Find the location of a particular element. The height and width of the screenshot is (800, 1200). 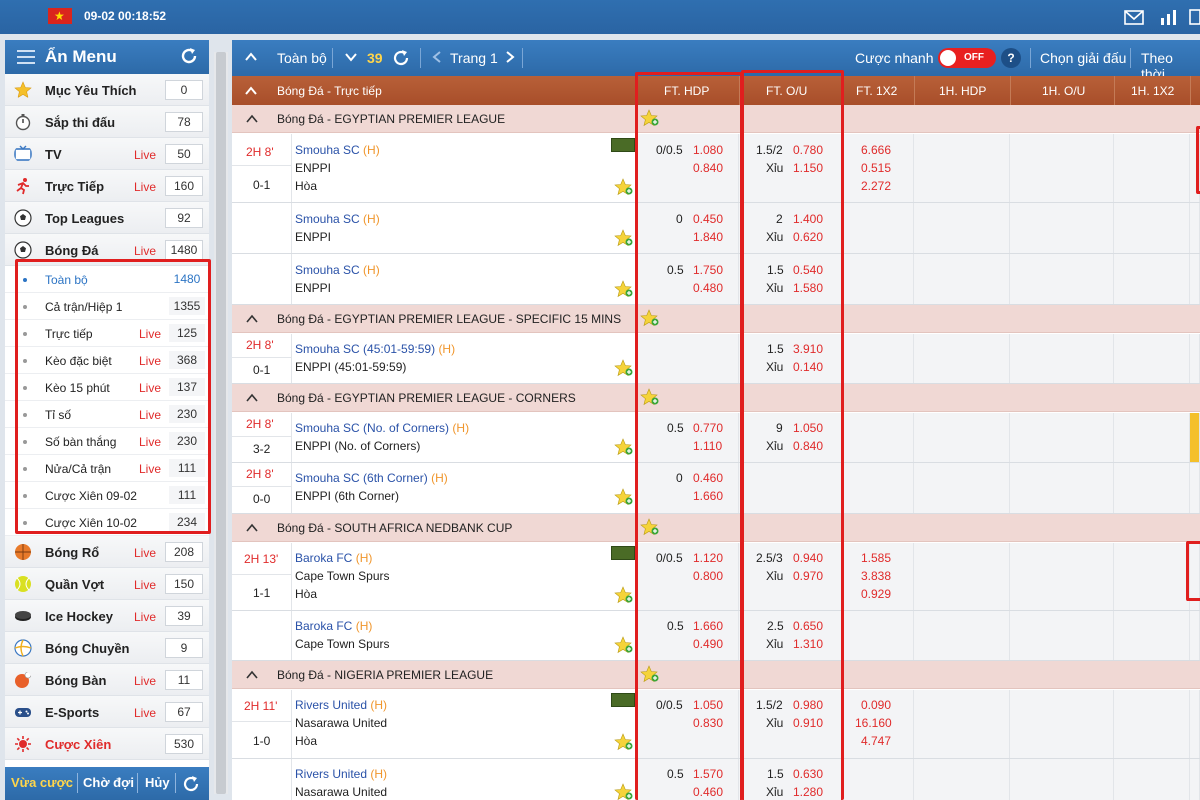

sidebar-item-favorites: Mục Yêu Thích 0 is located at coordinates (107, 90).